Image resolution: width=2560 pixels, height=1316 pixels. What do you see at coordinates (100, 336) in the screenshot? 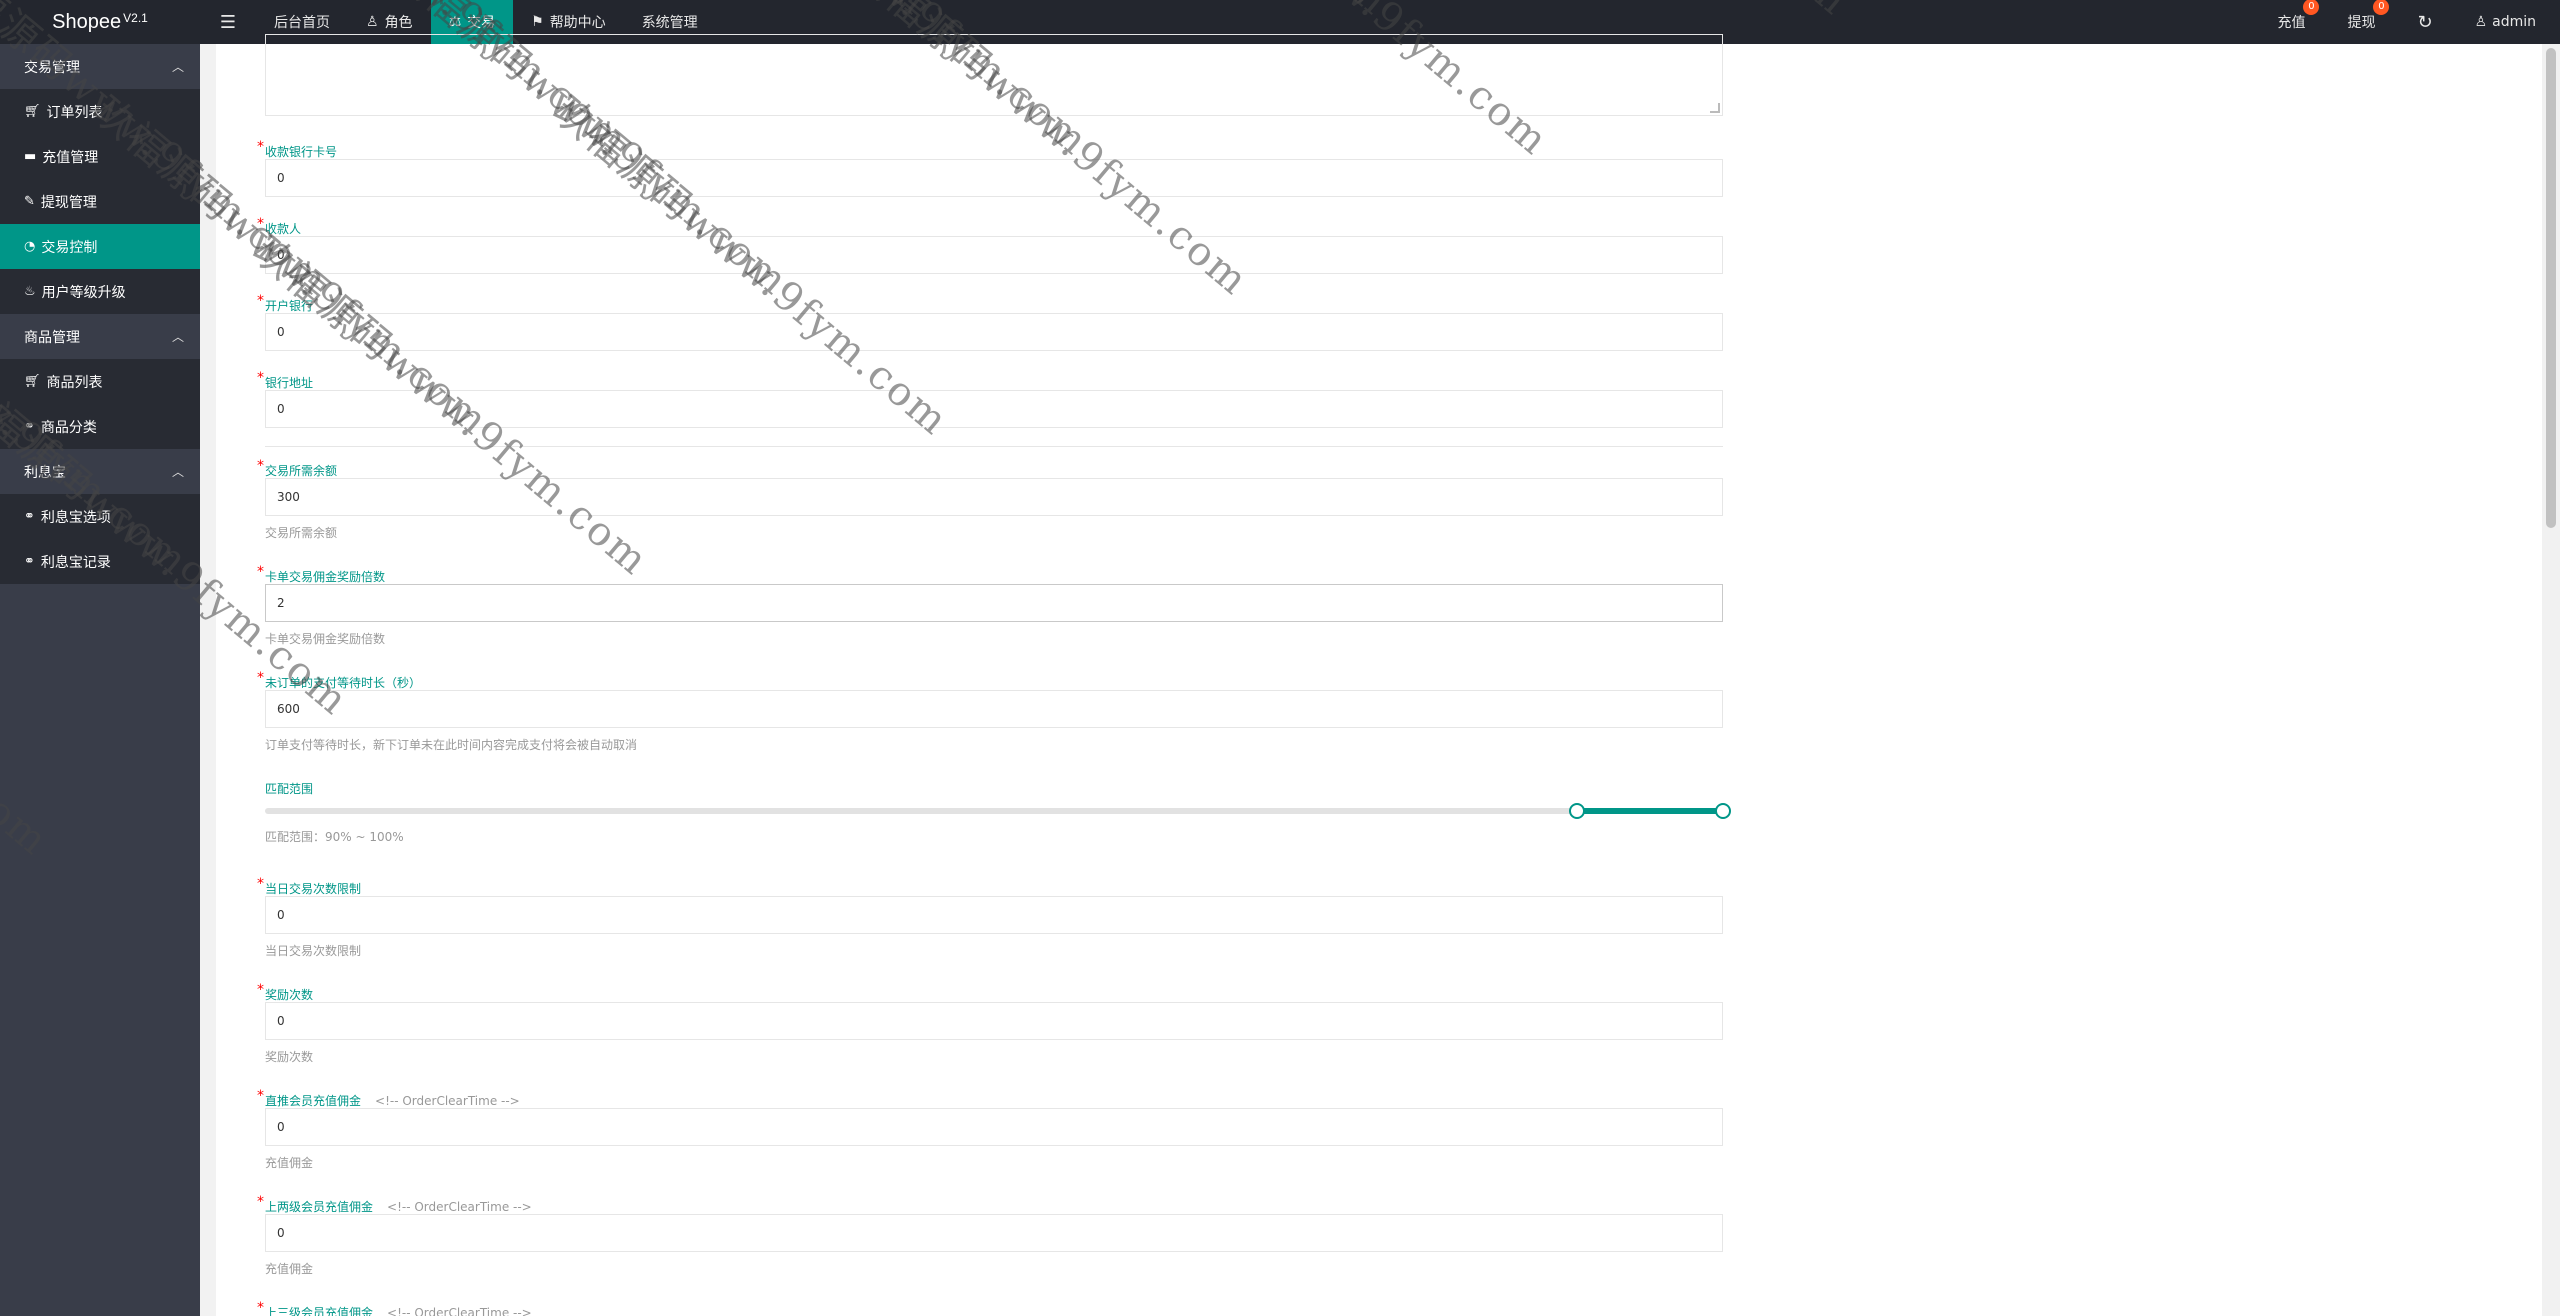
I see `sidebar-group-goods: 商品管理 ︿` at bounding box center [100, 336].